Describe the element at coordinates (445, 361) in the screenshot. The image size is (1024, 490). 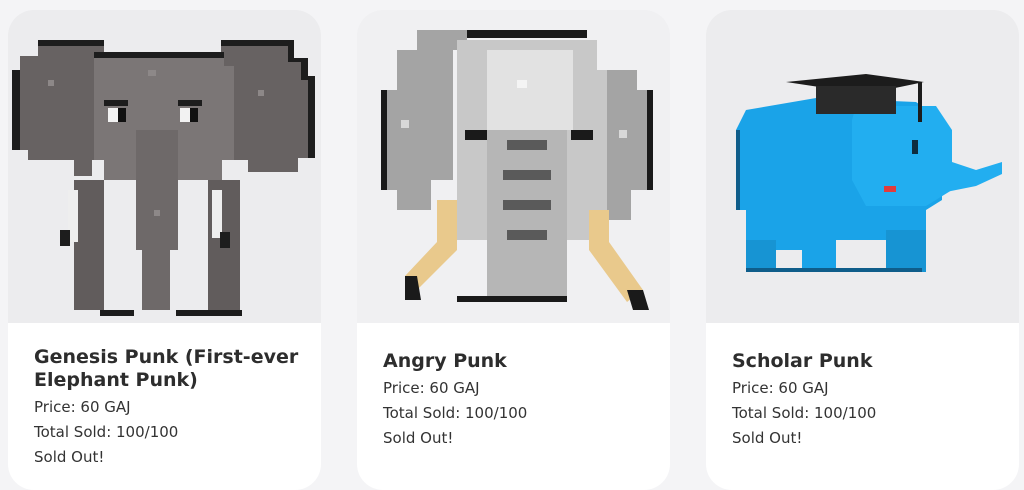
I see `card-title: Angry Punk` at that location.